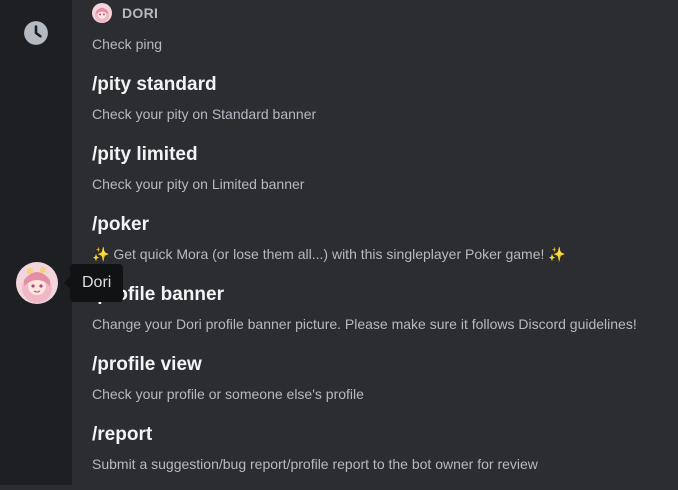  What do you see at coordinates (198, 184) in the screenshot?
I see `command-description: Check your pity on Limited banner` at bounding box center [198, 184].